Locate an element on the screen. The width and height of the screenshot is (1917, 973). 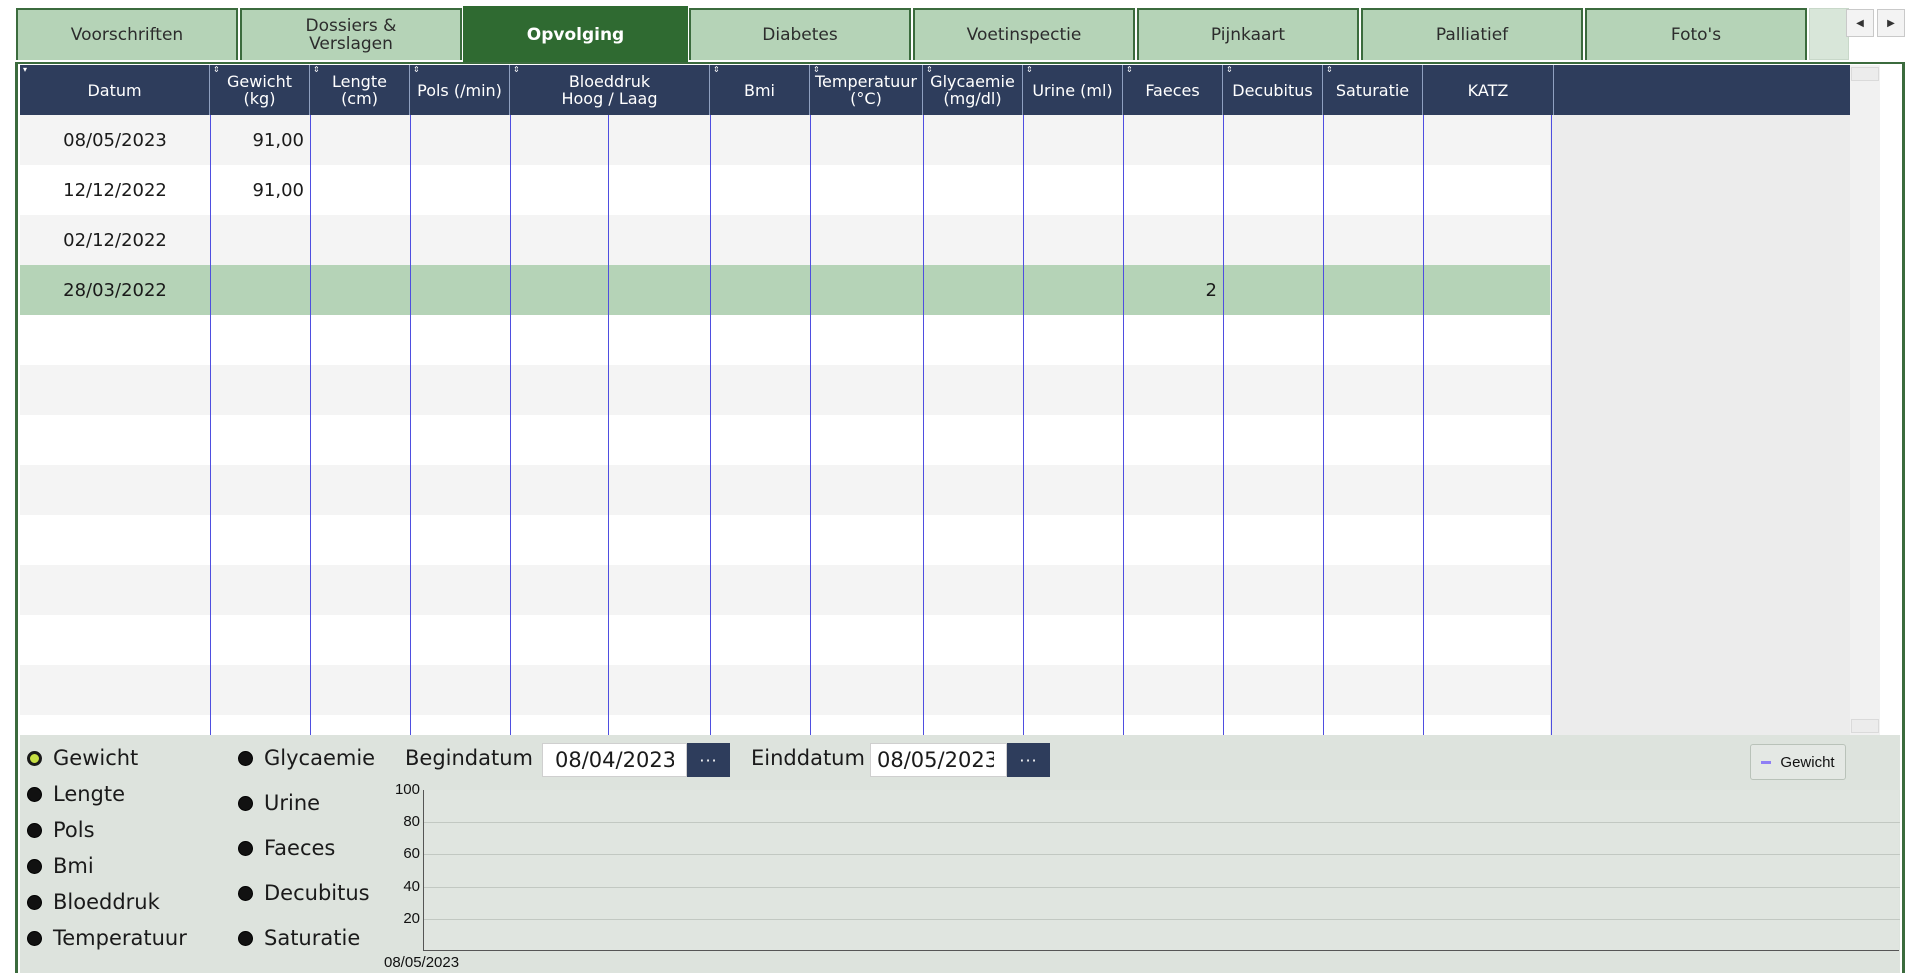
tab-palliatief: Palliatief is located at coordinates (1472, 34).